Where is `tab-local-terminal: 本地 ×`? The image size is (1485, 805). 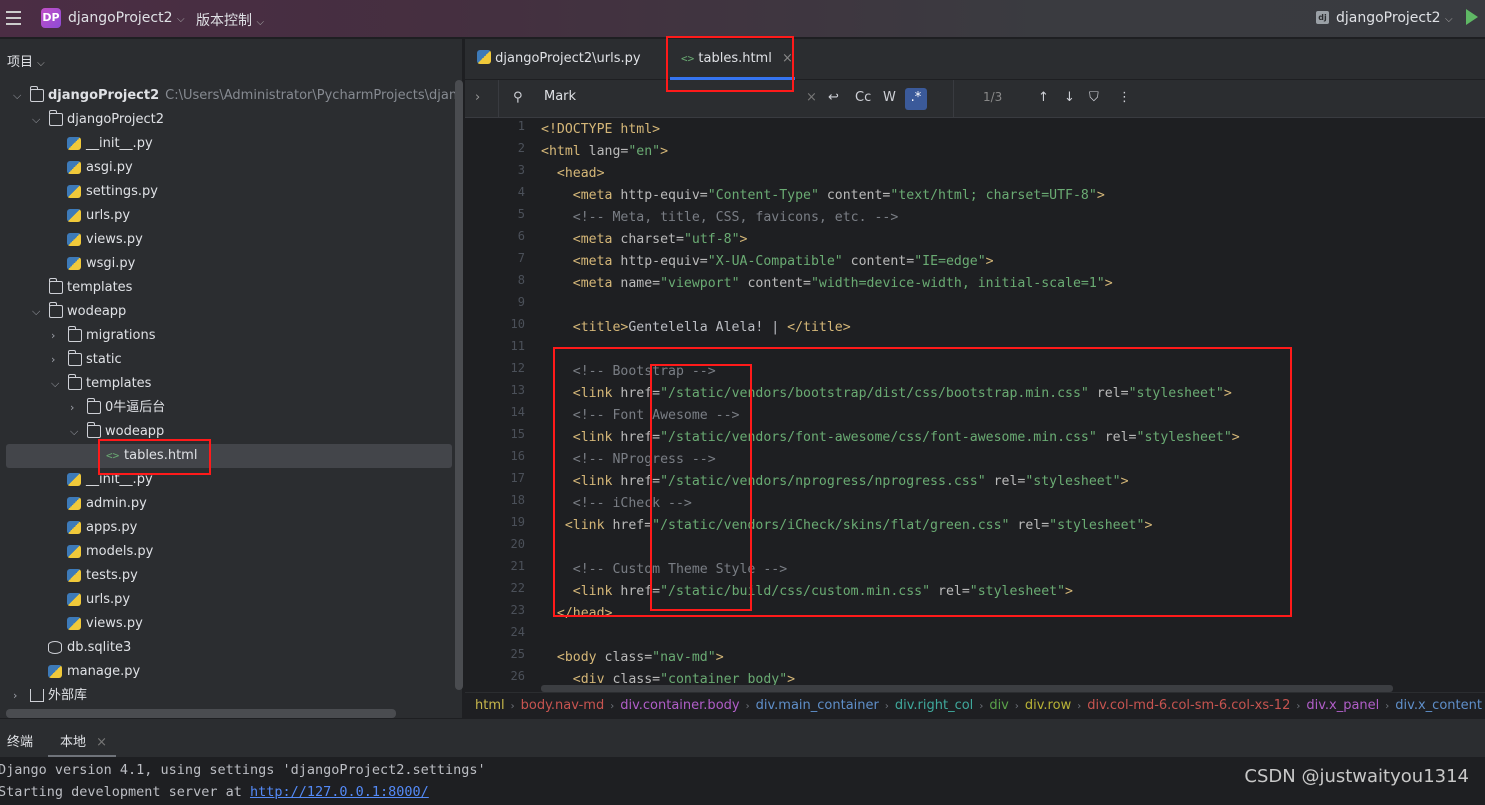
tab-local-terminal: 本地 × is located at coordinates (82, 744).